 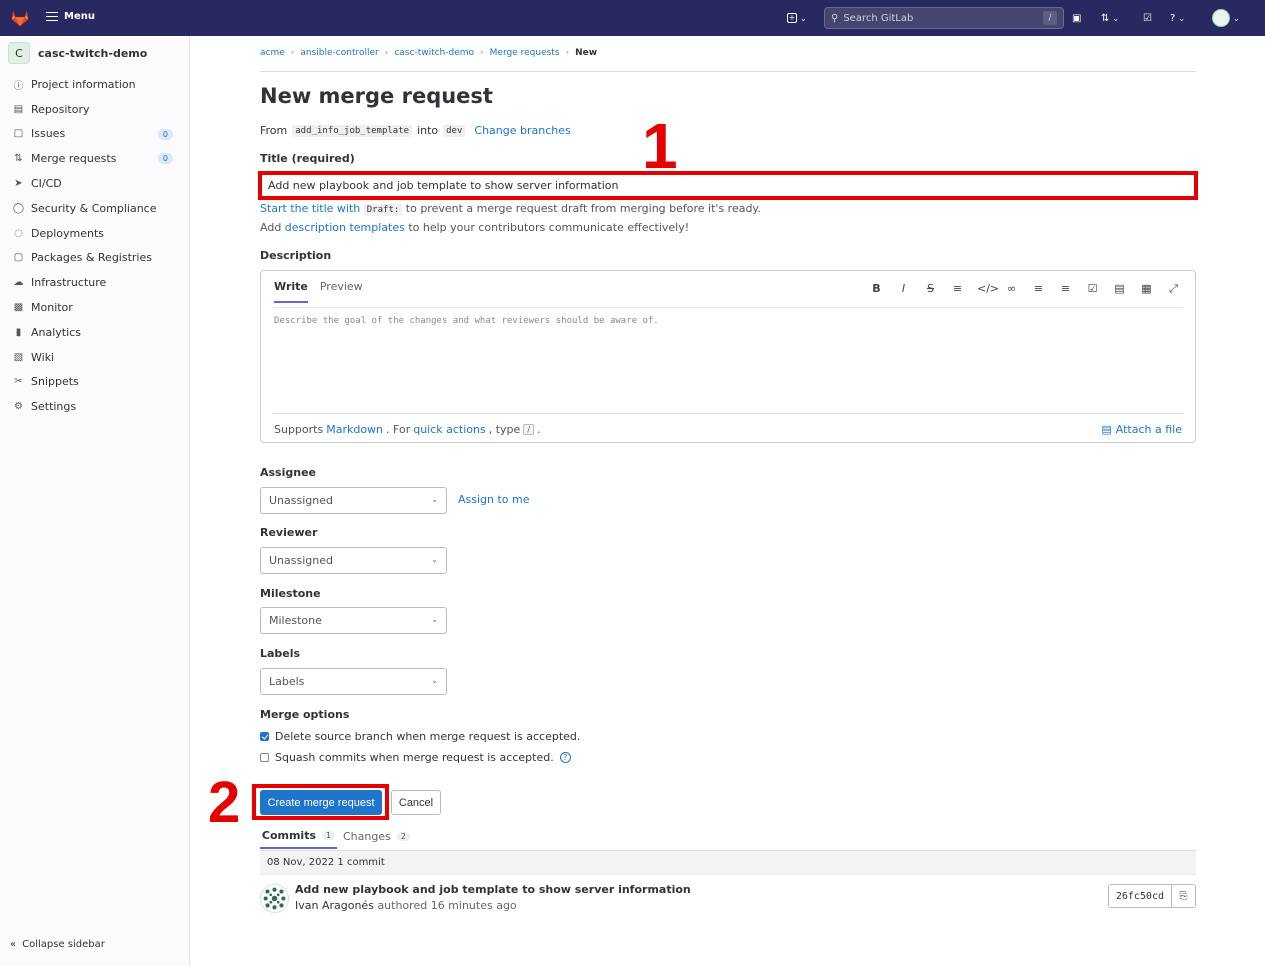 What do you see at coordinates (94, 307) in the screenshot?
I see `sidebar-item-monitor: ▩ Monitor` at bounding box center [94, 307].